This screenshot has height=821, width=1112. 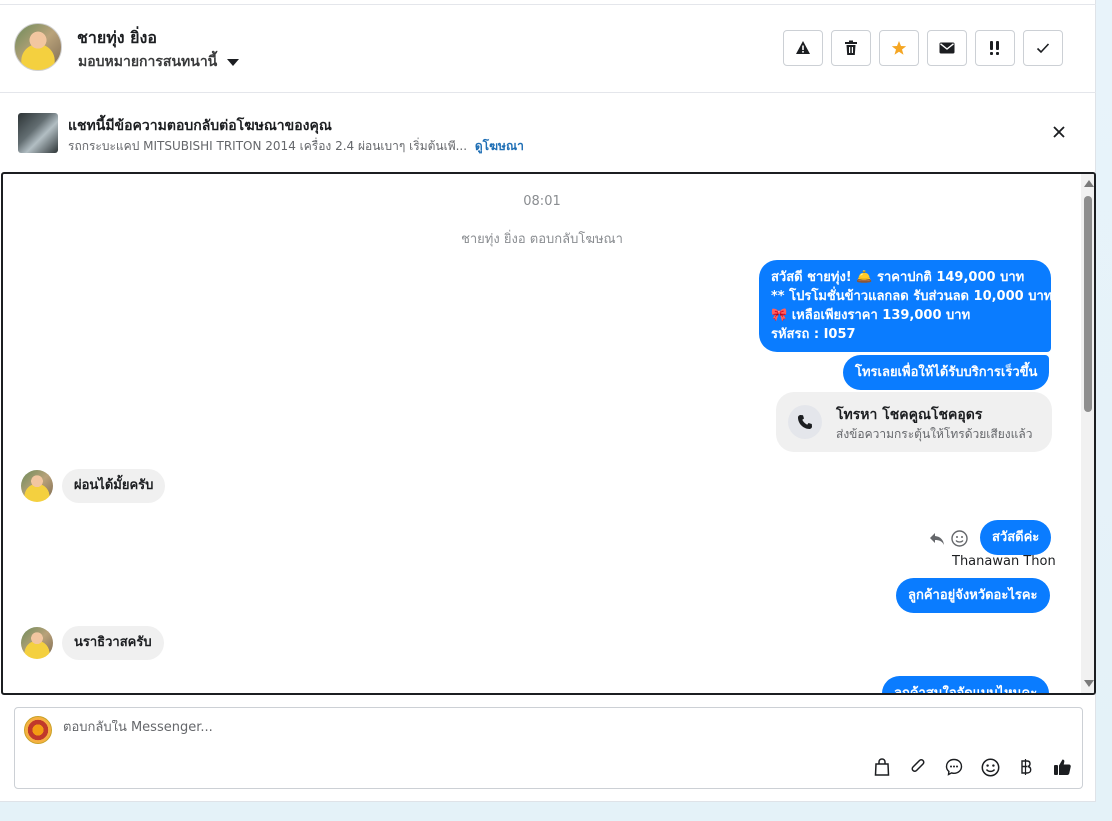 I want to click on outgoing-message: สวัสดีค่ะ, so click(x=1016, y=537).